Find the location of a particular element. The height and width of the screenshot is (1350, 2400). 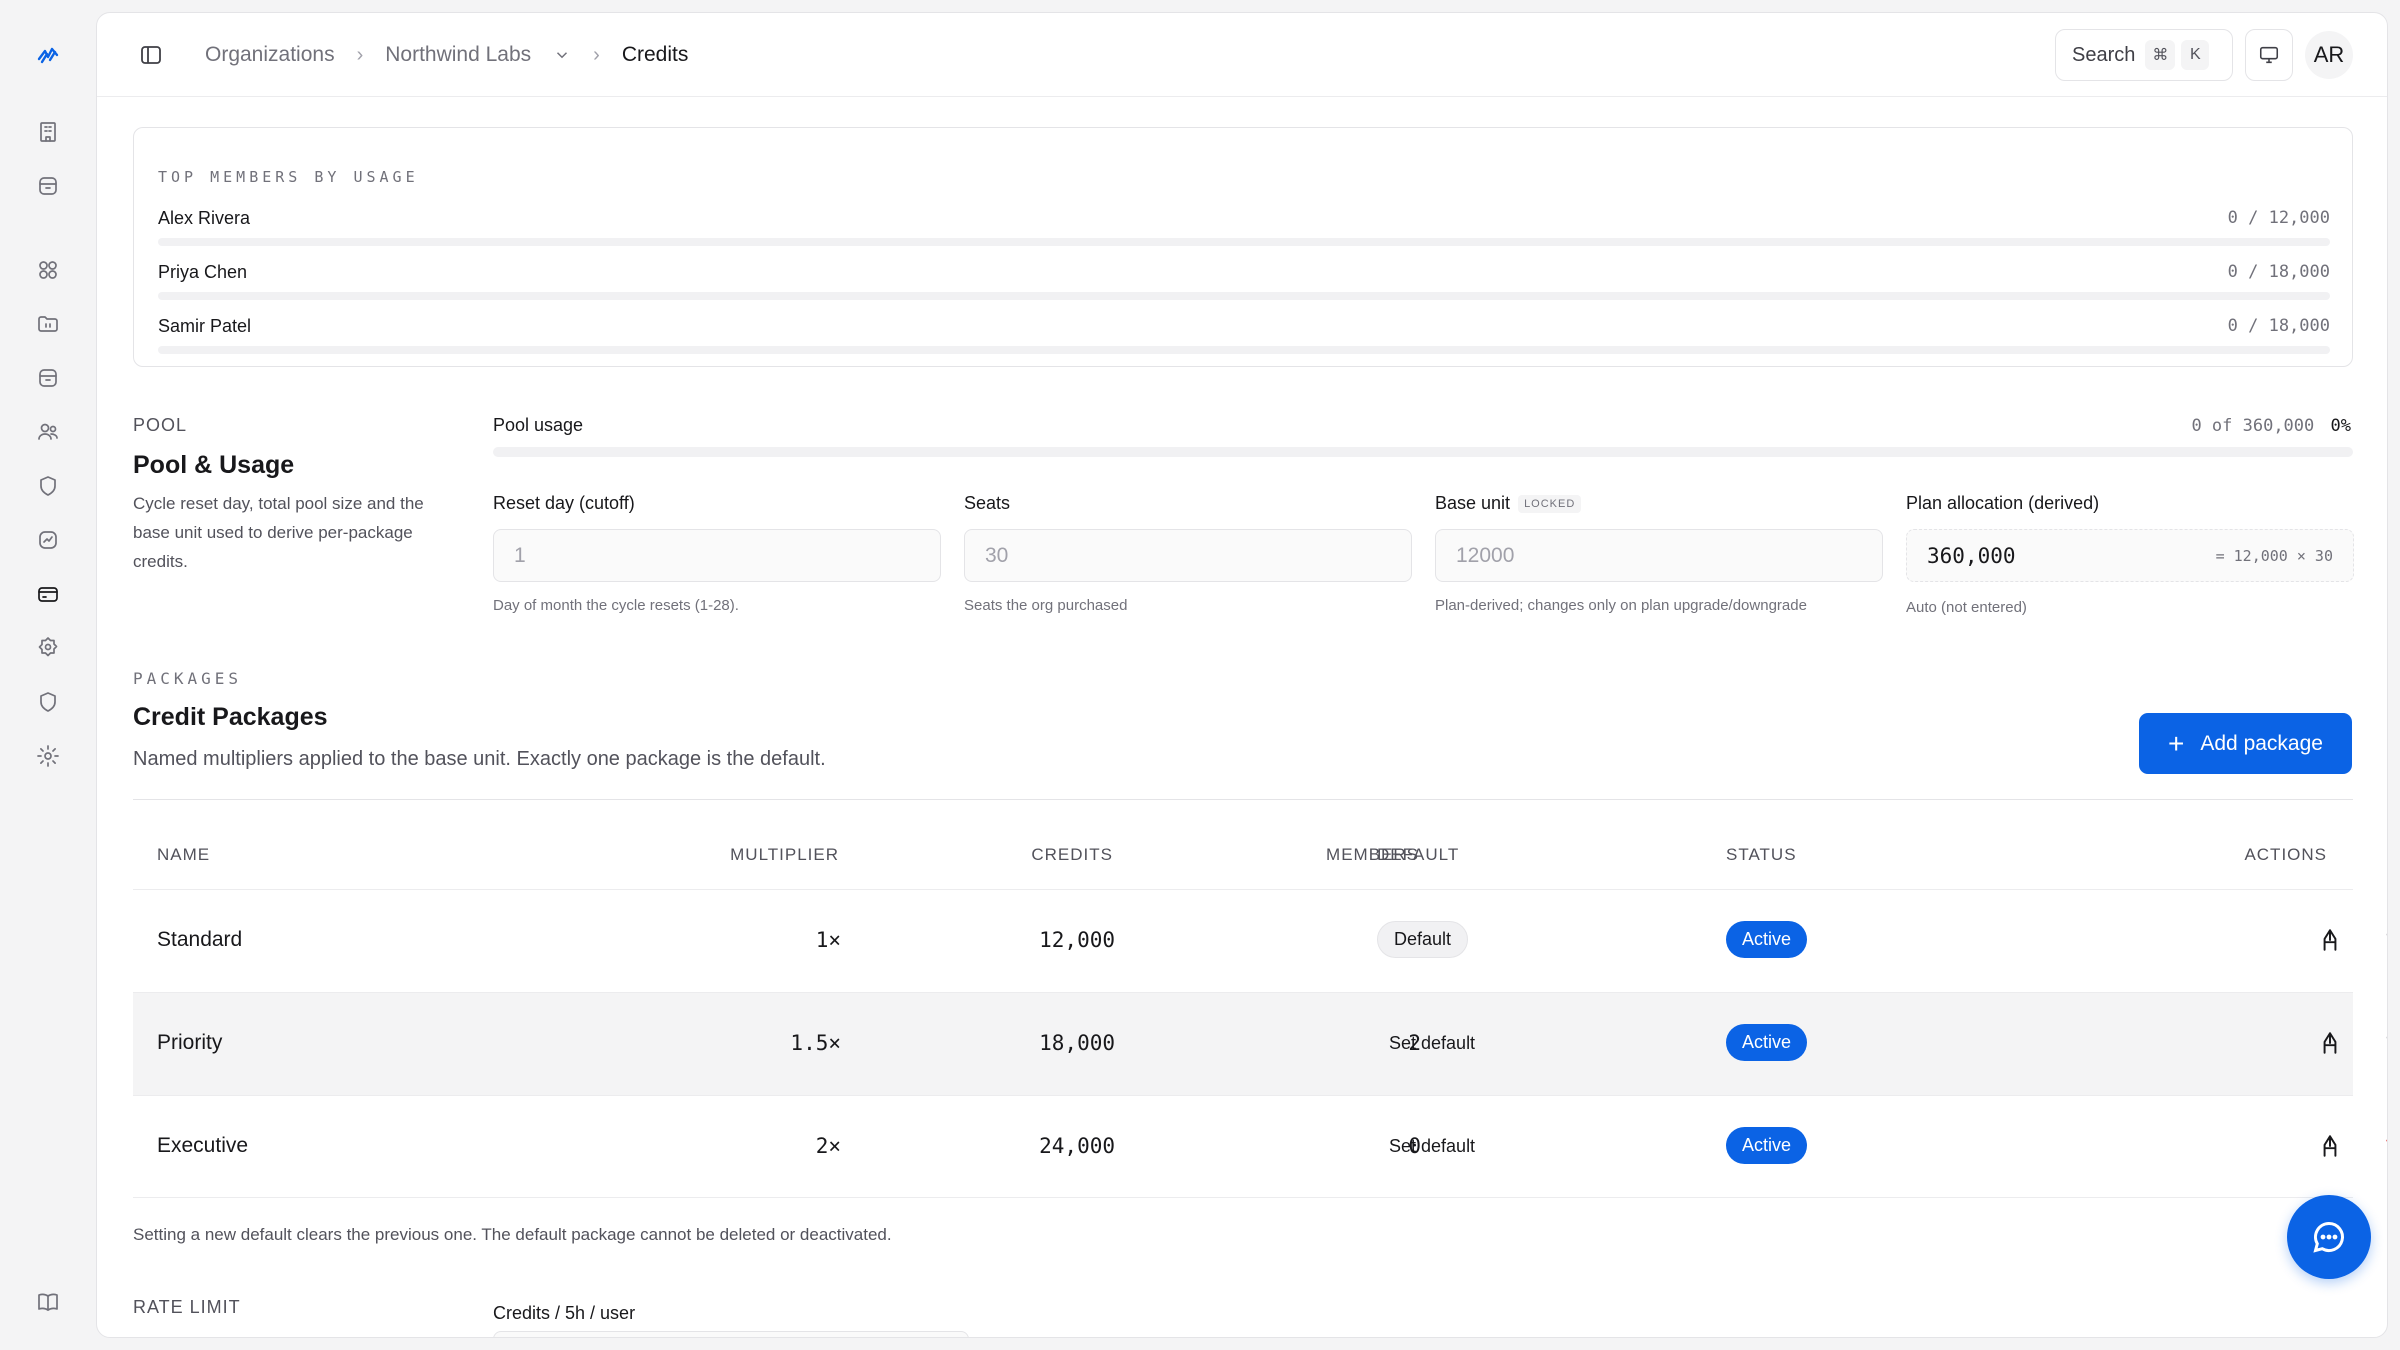

shield-icon is located at coordinates (48, 486).